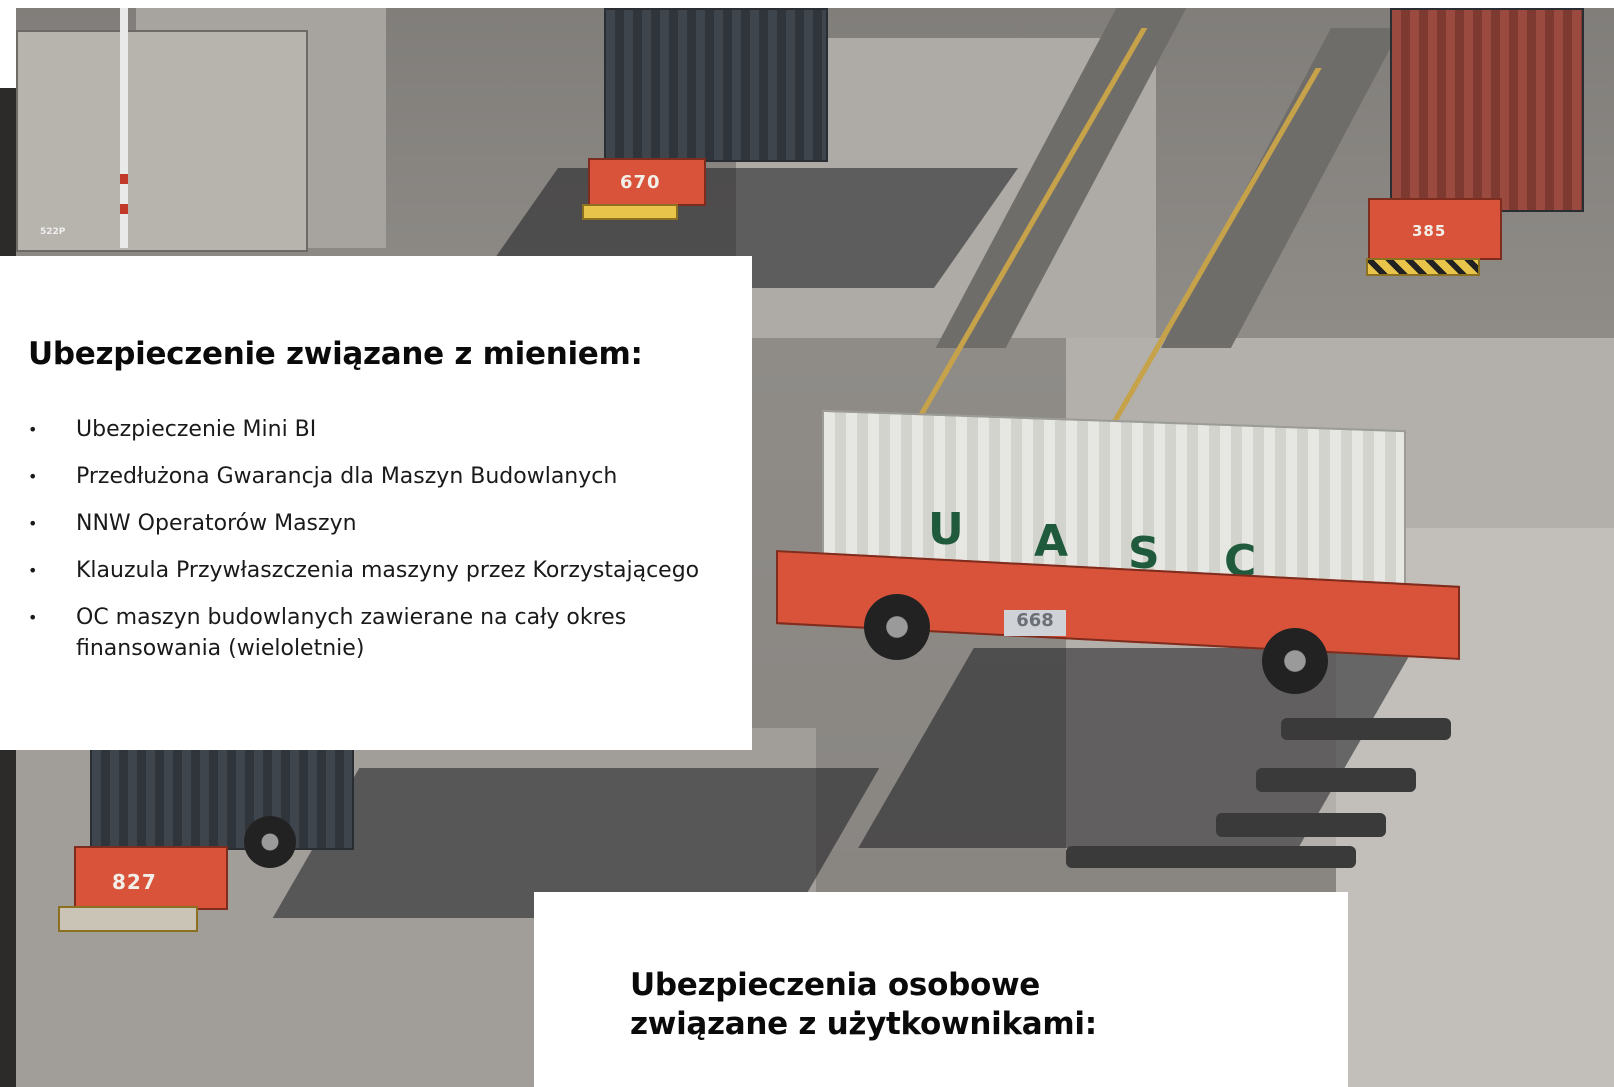 The height and width of the screenshot is (1087, 1614). What do you see at coordinates (1281, 188) in the screenshot?
I see `gravel-bed` at bounding box center [1281, 188].